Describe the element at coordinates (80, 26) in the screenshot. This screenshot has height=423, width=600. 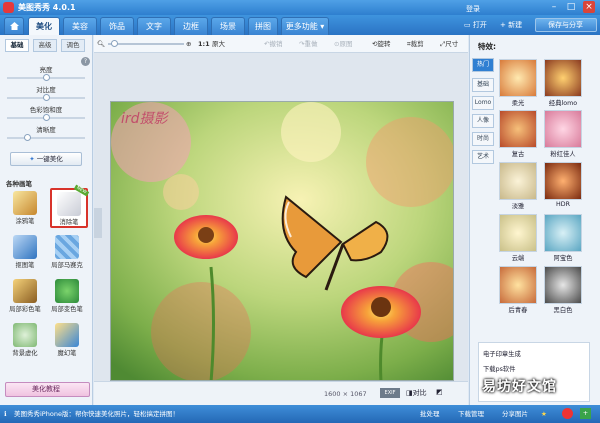
I see `tab-beauty: 美容` at that location.